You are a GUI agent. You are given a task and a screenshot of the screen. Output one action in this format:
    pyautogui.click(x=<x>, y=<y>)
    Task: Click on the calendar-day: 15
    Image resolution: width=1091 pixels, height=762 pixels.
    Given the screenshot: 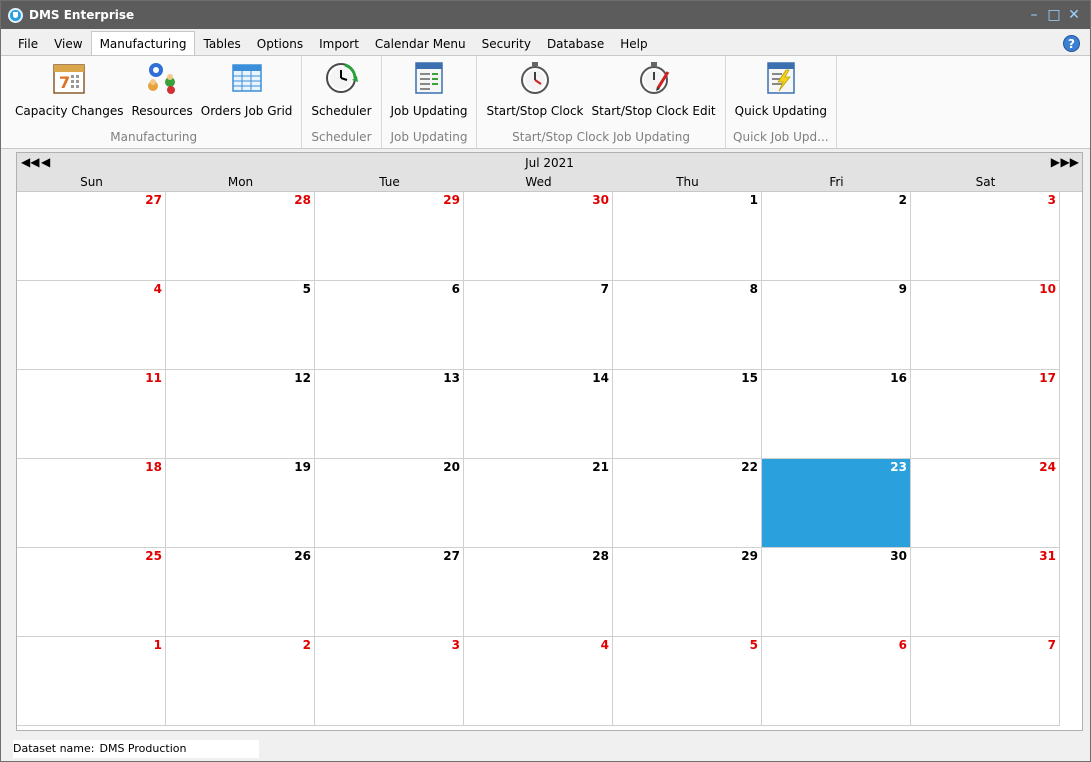 What is the action you would take?
    pyautogui.click(x=687, y=414)
    